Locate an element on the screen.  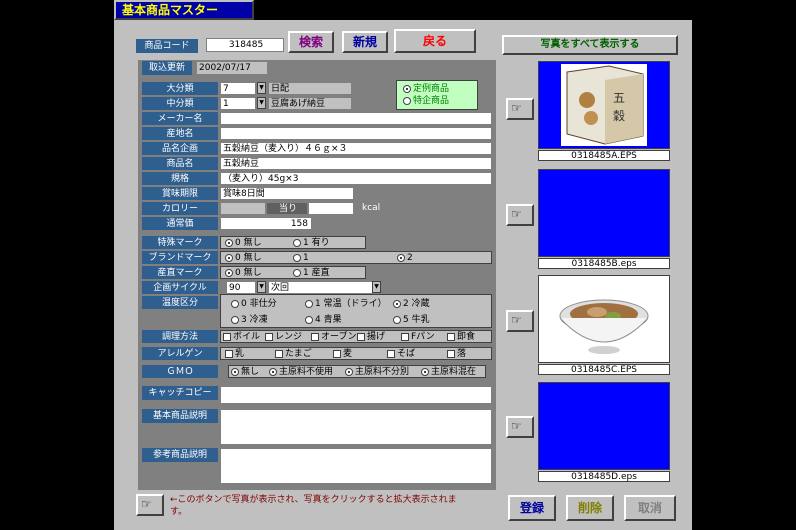
code-input: 318485 is located at coordinates (245, 45).